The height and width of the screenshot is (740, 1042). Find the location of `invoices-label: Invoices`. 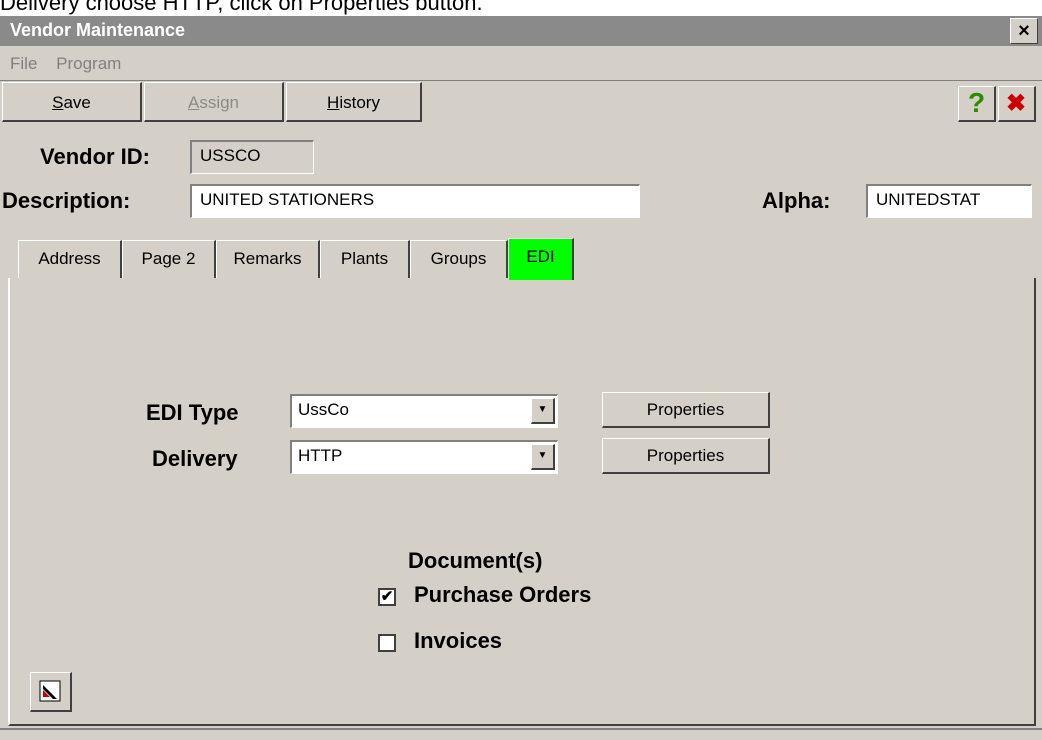

invoices-label: Invoices is located at coordinates (458, 640).